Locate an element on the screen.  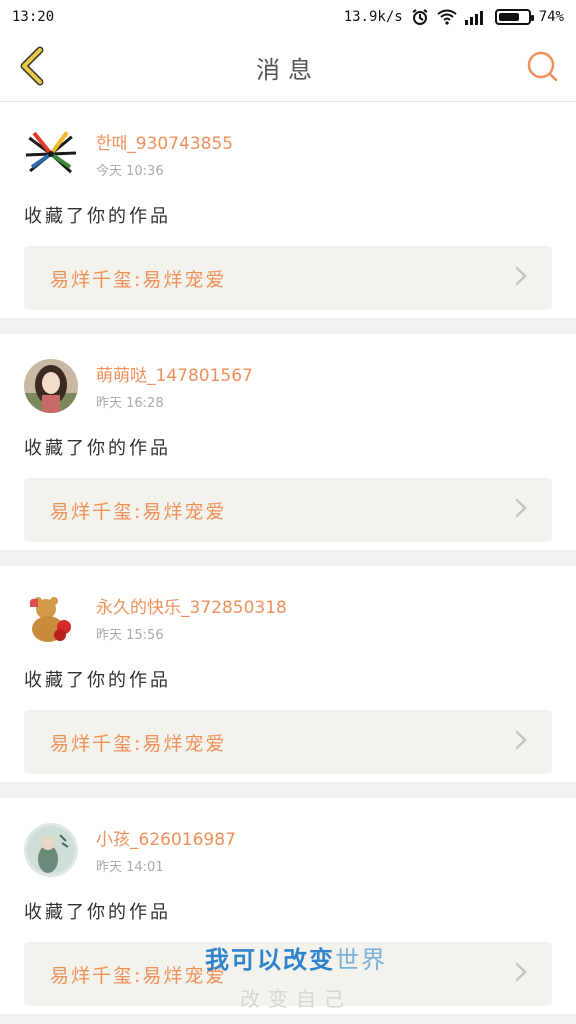
status-bar: 13:20 13.9k/s 74% is located at coordinates (288, 17).